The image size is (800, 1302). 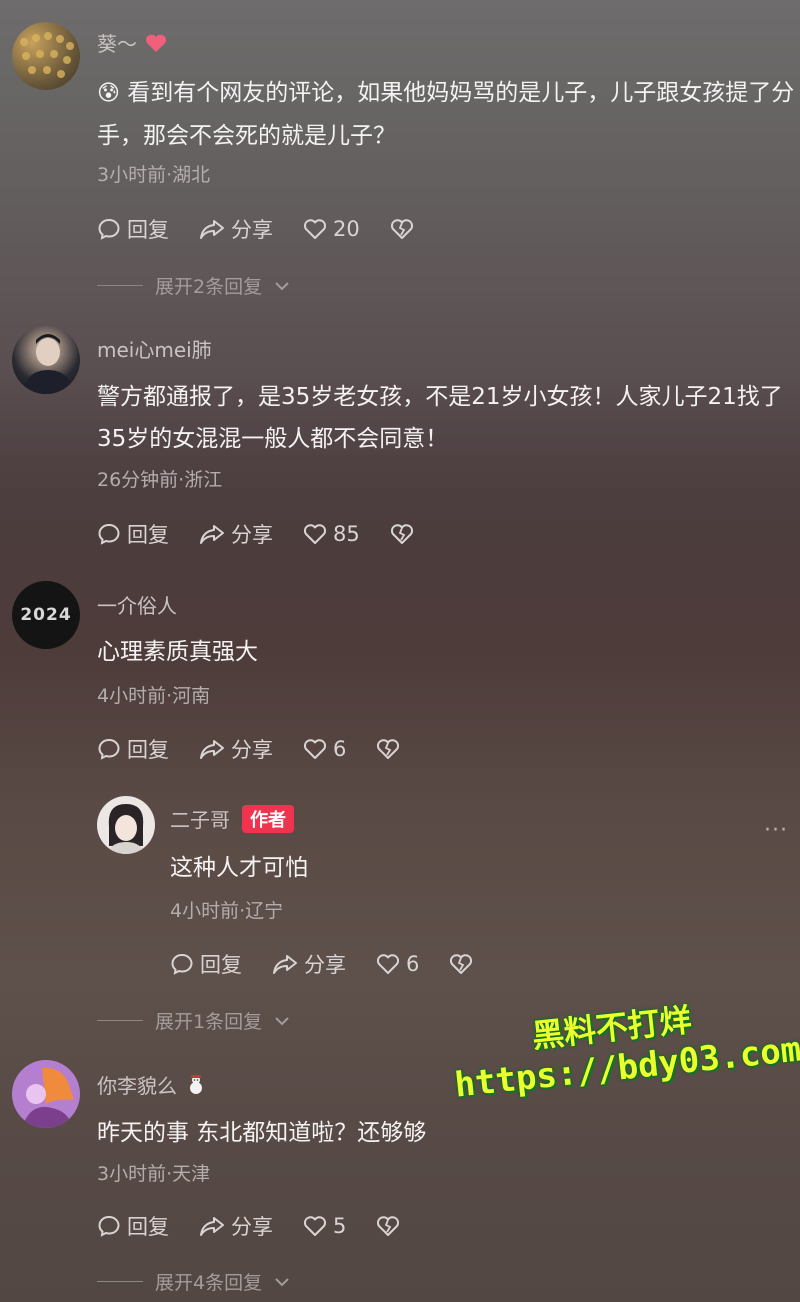 I want to click on comment-author: mei心mei肺, so click(x=154, y=348).